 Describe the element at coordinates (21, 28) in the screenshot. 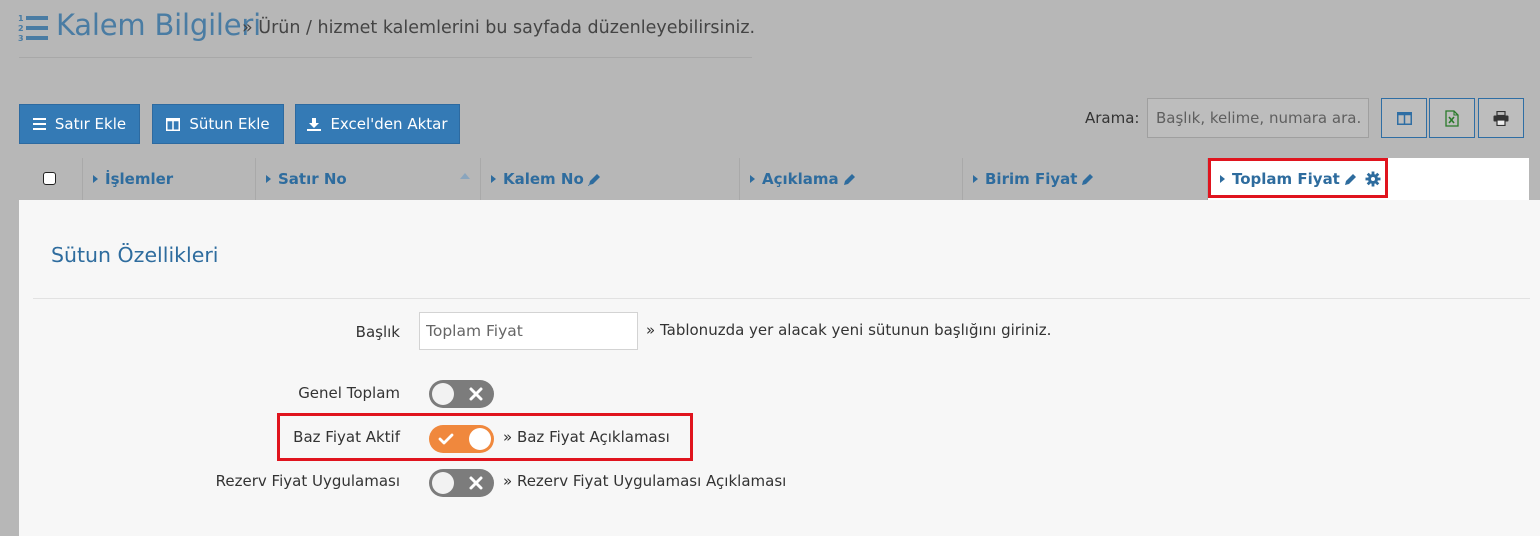

I see `svg-text: 2` at that location.